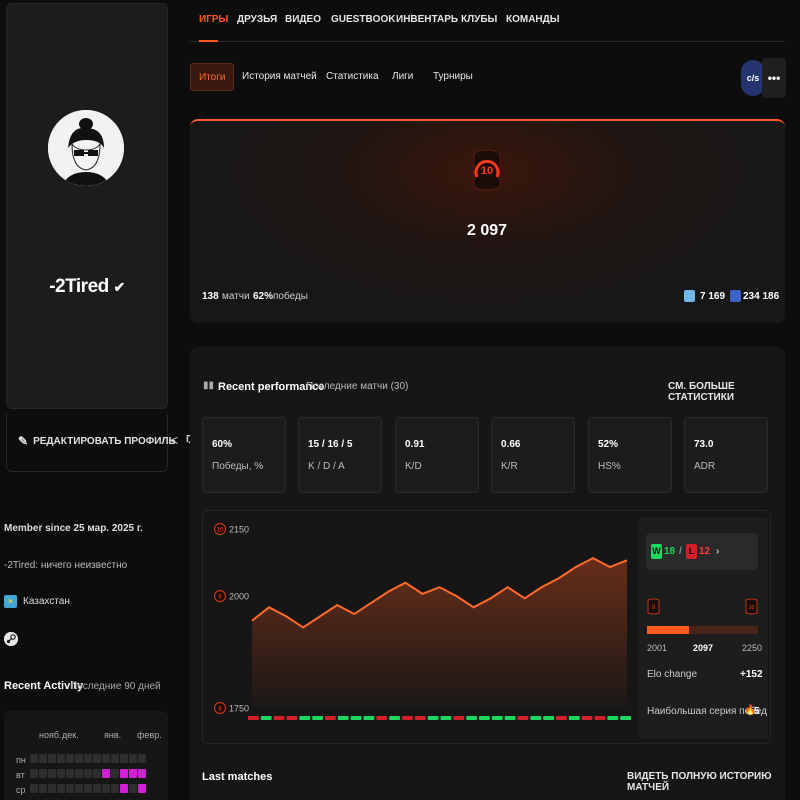 The image size is (800, 800). What do you see at coordinates (210, 296) in the screenshot?
I see `matches-count: 138` at bounding box center [210, 296].